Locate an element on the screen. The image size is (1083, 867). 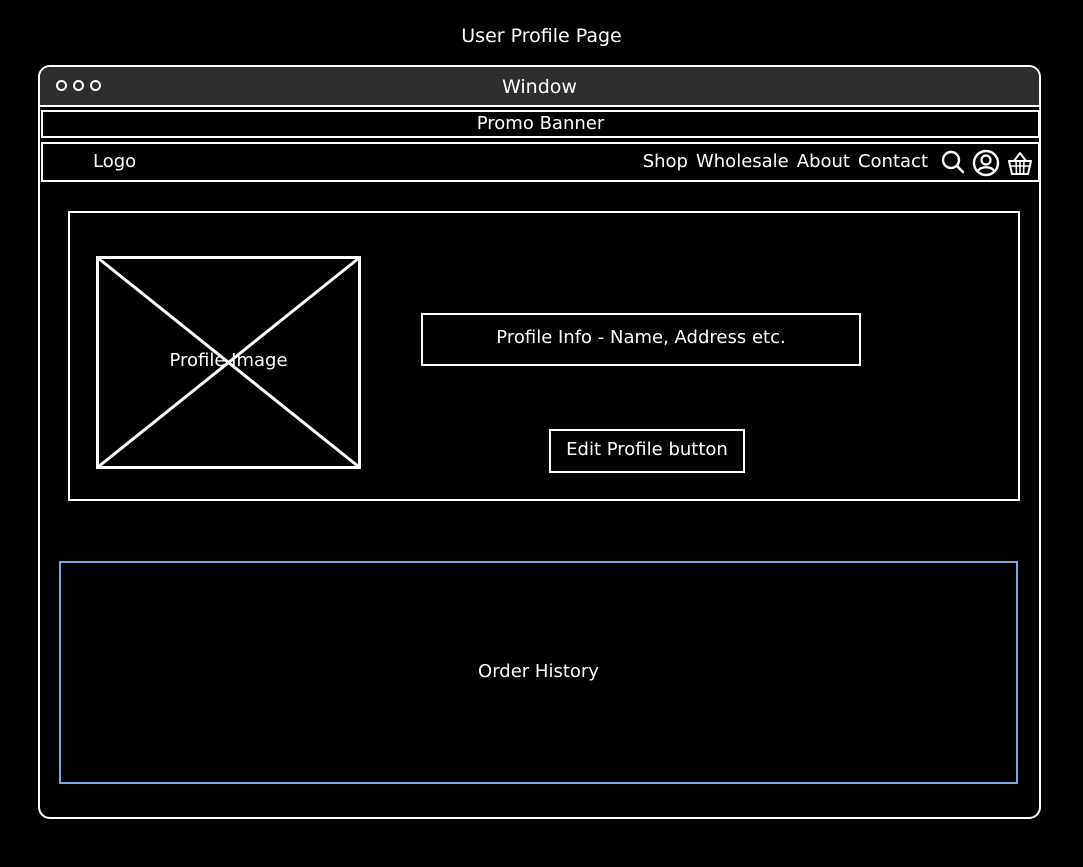
nav-links: Shop Wholesale About Contact is located at coordinates (785, 162).